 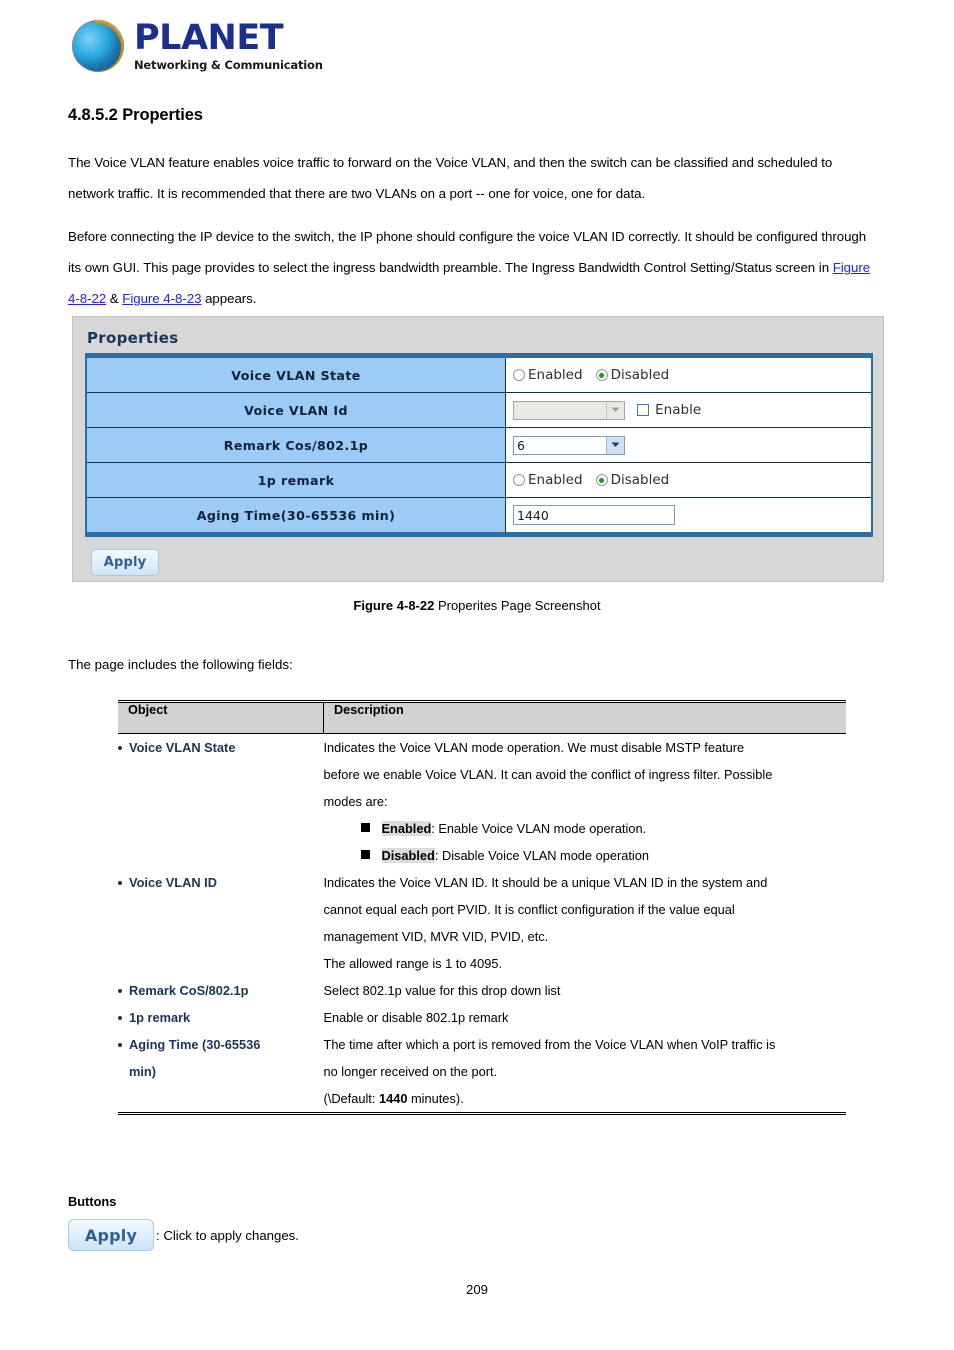 What do you see at coordinates (160, 1017) in the screenshot?
I see `object-label-text: 1p remark` at bounding box center [160, 1017].